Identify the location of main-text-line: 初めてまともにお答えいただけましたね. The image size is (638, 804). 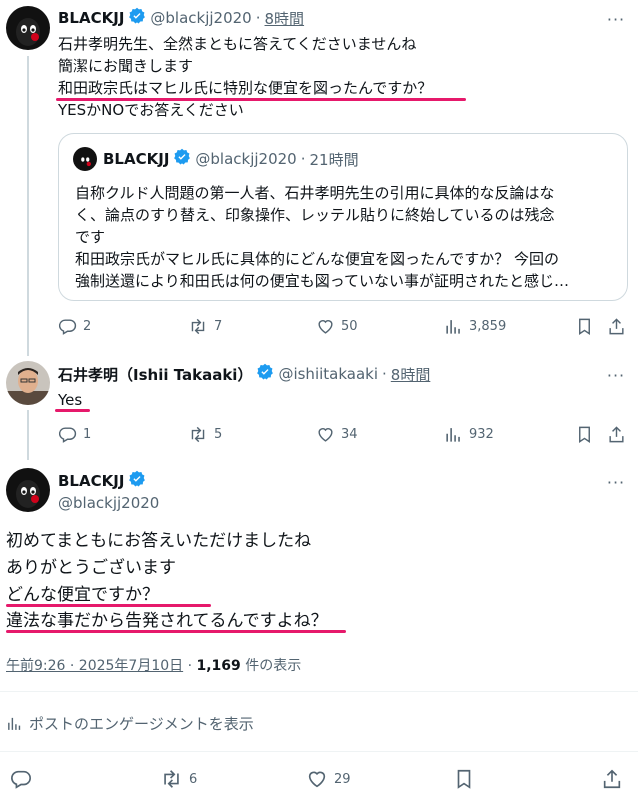
(159, 541).